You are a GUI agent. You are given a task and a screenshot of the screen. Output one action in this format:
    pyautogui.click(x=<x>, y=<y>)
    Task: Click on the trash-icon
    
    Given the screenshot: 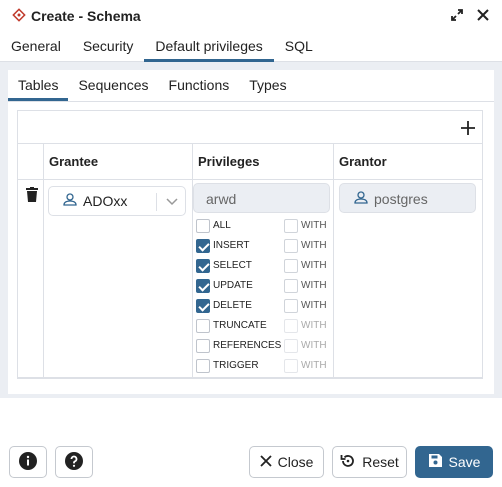 What is the action you would take?
    pyautogui.click(x=32, y=196)
    